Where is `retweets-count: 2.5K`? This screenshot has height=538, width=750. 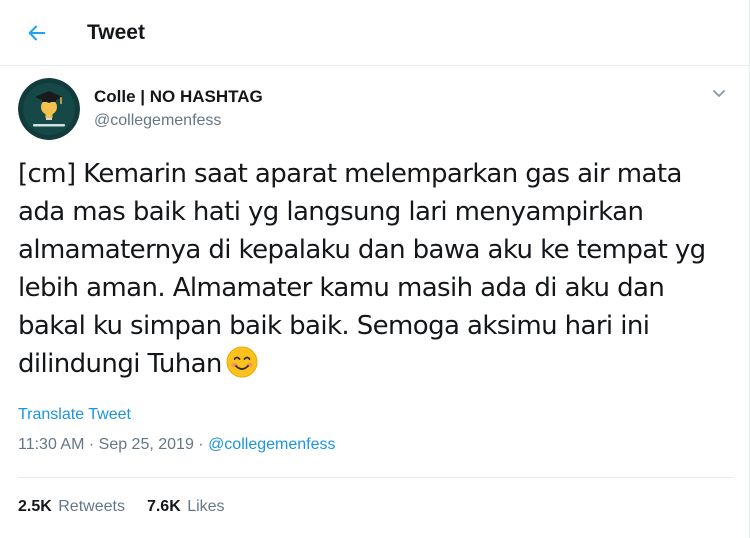
retweets-count: 2.5K is located at coordinates (35, 506).